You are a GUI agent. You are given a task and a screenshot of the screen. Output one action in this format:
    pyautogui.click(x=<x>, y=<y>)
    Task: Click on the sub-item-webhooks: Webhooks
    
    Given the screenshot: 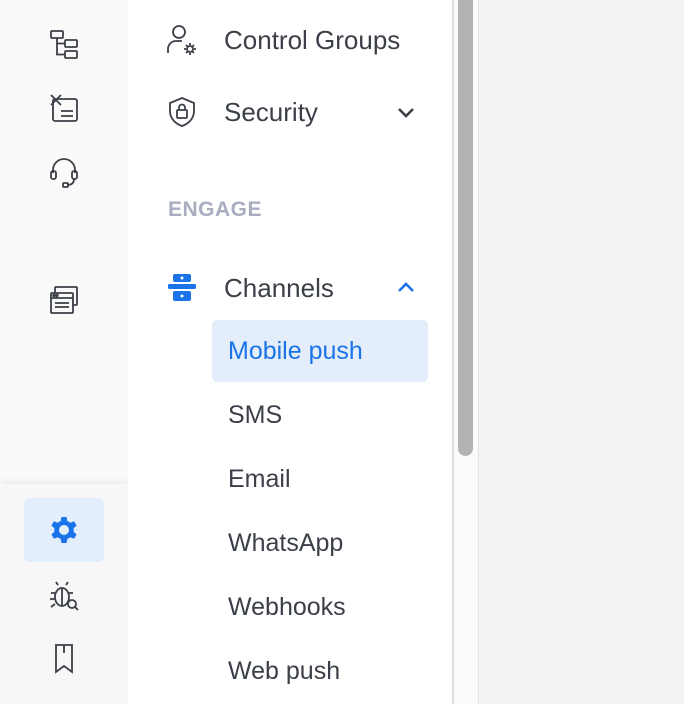 What is the action you would take?
    pyautogui.click(x=320, y=607)
    